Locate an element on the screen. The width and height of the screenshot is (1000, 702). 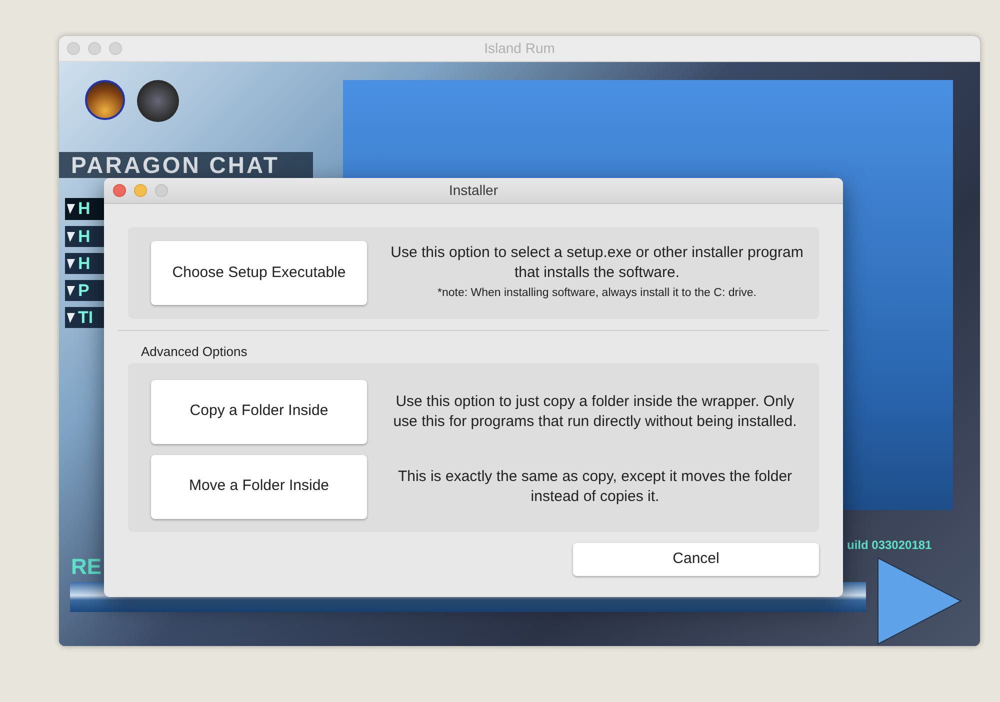
menu-item: TI is located at coordinates (85, 317).